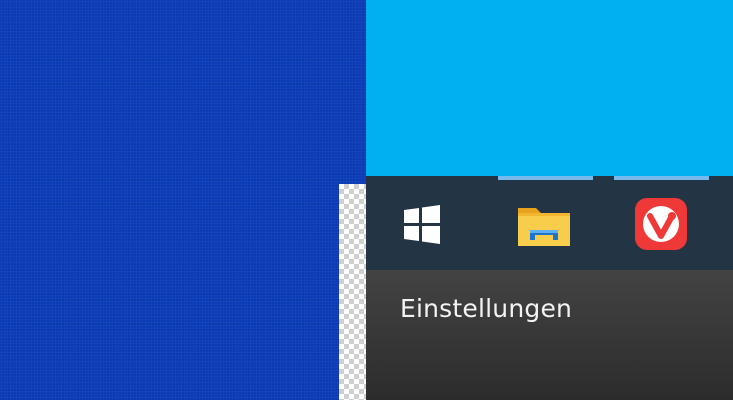 The width and height of the screenshot is (733, 400). I want to click on start-button, so click(422, 224).